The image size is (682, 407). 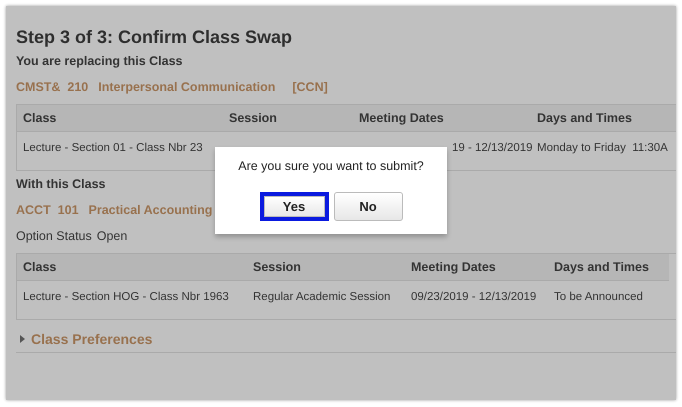 What do you see at coordinates (602, 148) in the screenshot?
I see `table-cell: Monday to Friday 11:30A` at bounding box center [602, 148].